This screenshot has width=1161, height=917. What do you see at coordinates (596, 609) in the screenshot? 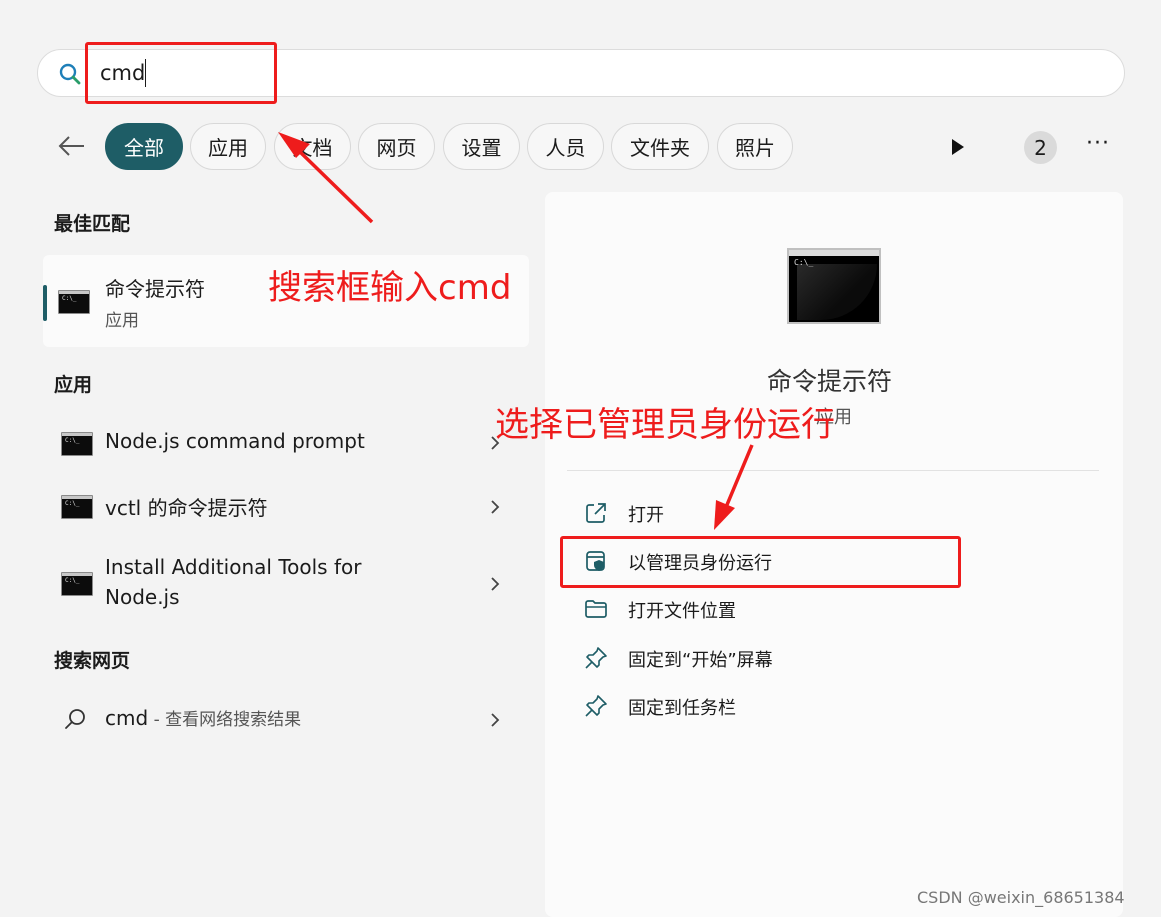
I see `folder-icon` at bounding box center [596, 609].